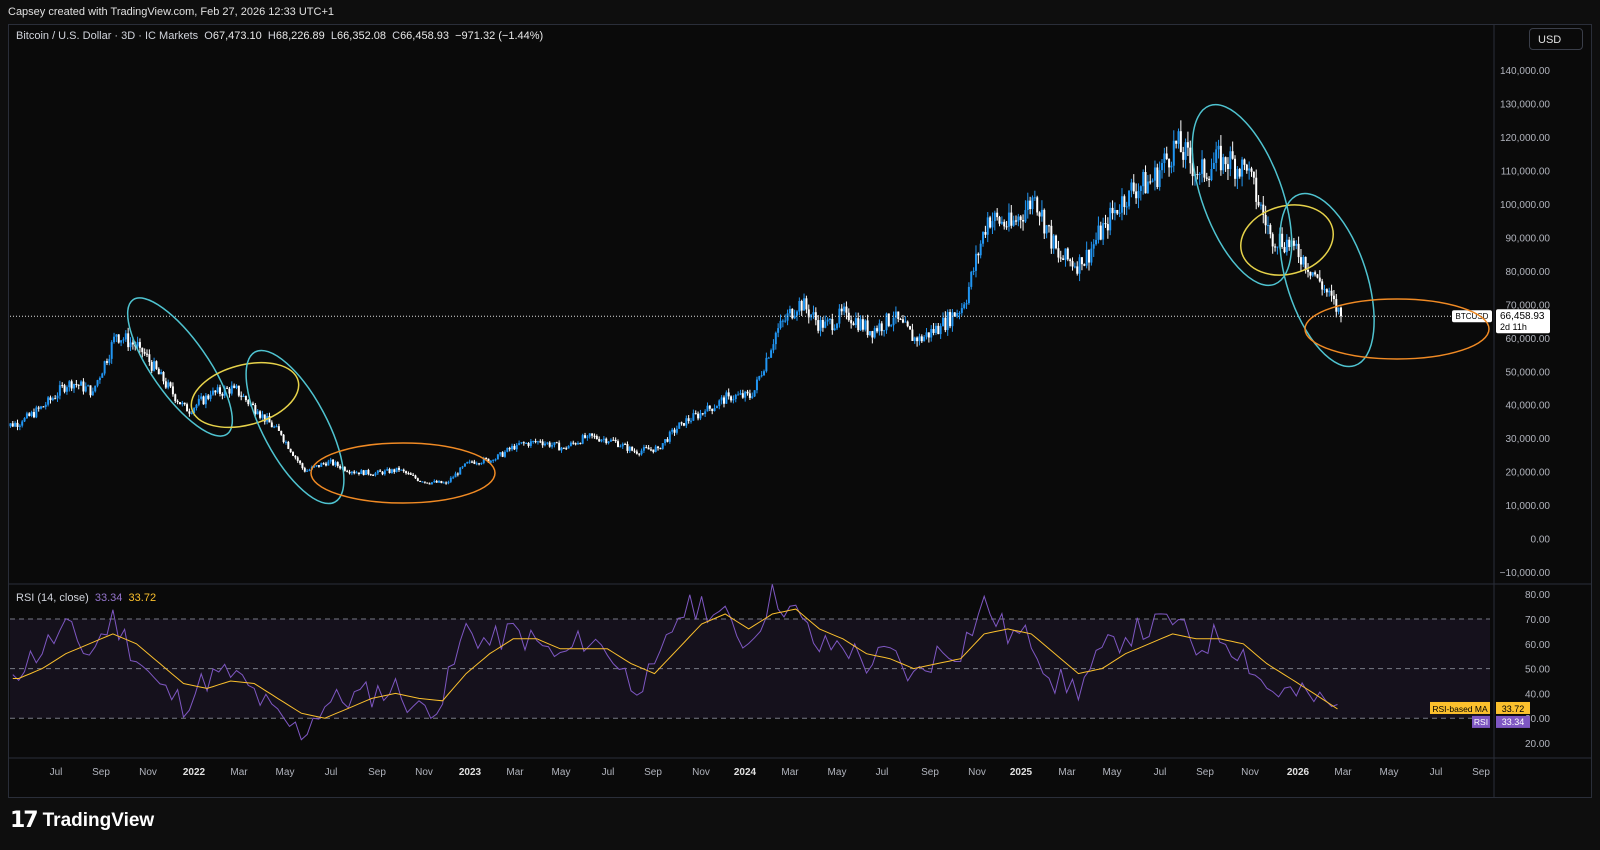 This screenshot has height=850, width=1600. What do you see at coordinates (194, 772) in the screenshot?
I see `time-axis-label: 2022` at bounding box center [194, 772].